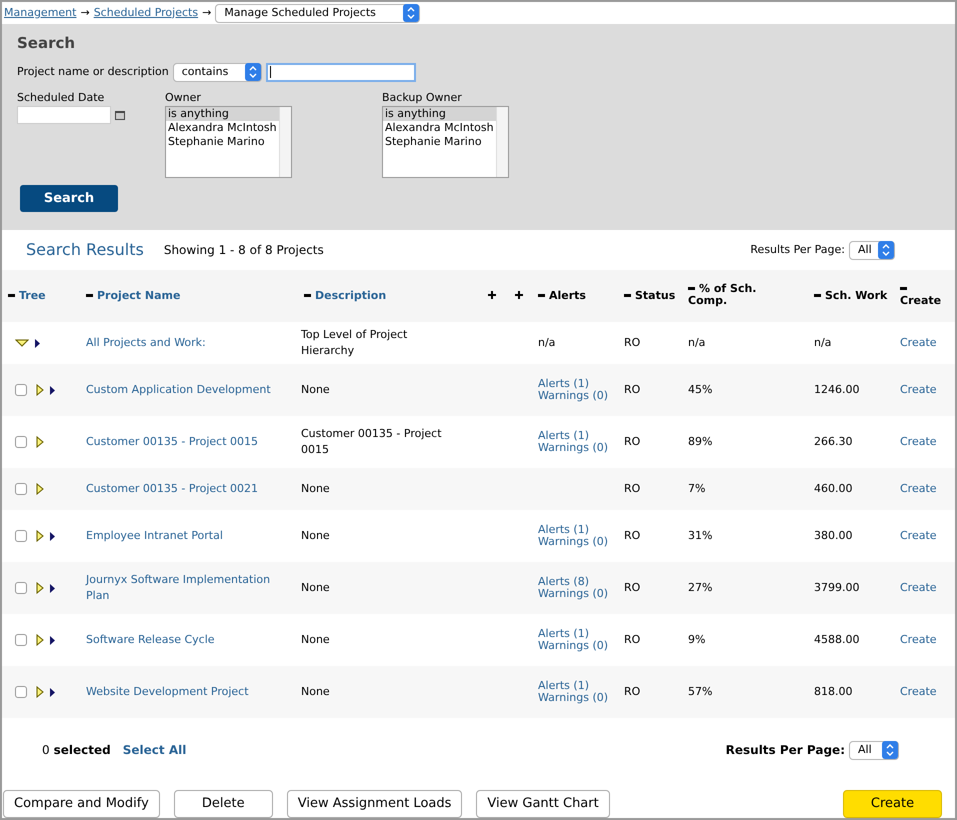  Describe the element at coordinates (46, 43) in the screenshot. I see `search-title: Search` at that location.